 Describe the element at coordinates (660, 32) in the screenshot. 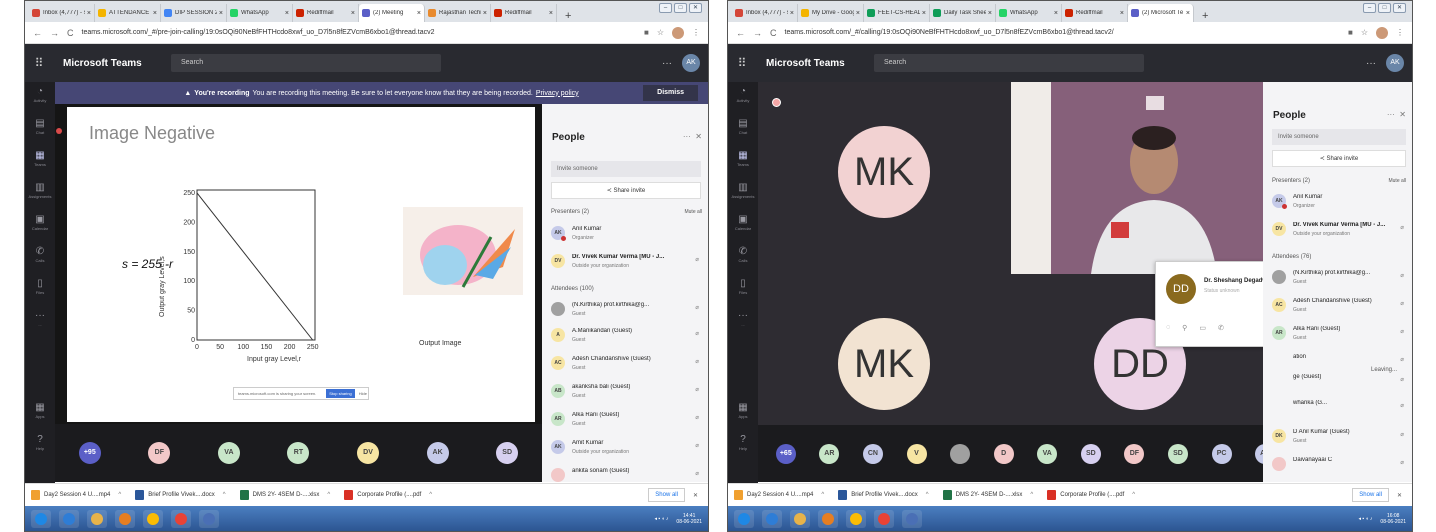

I see `star-icon: ☆` at that location.